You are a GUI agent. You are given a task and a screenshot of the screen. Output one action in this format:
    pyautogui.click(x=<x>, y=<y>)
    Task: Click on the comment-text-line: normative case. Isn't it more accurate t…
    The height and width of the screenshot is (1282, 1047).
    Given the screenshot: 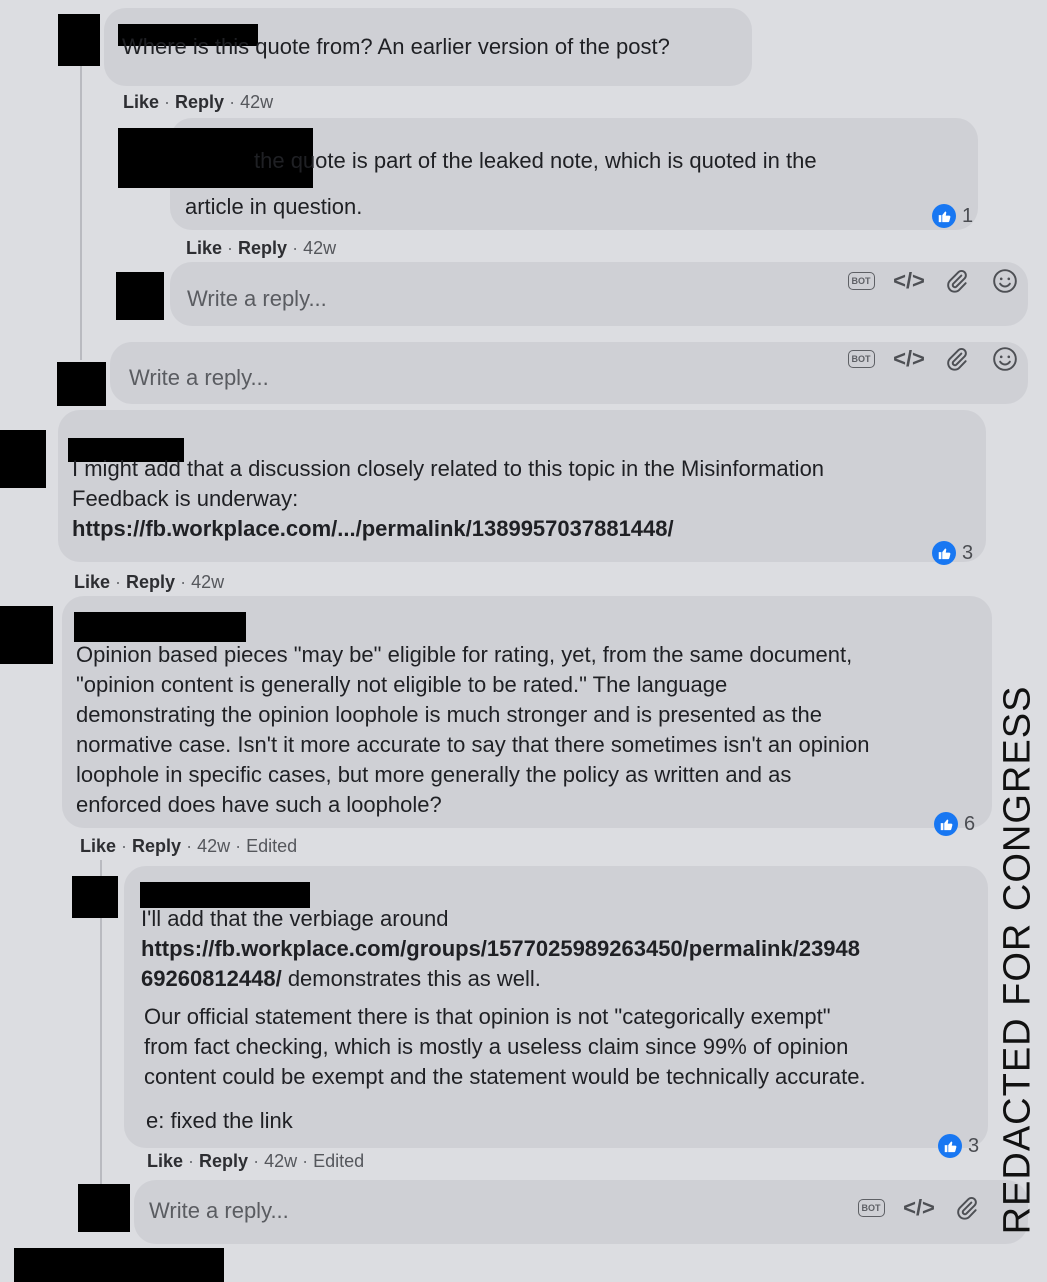 What is the action you would take?
    pyautogui.click(x=473, y=744)
    